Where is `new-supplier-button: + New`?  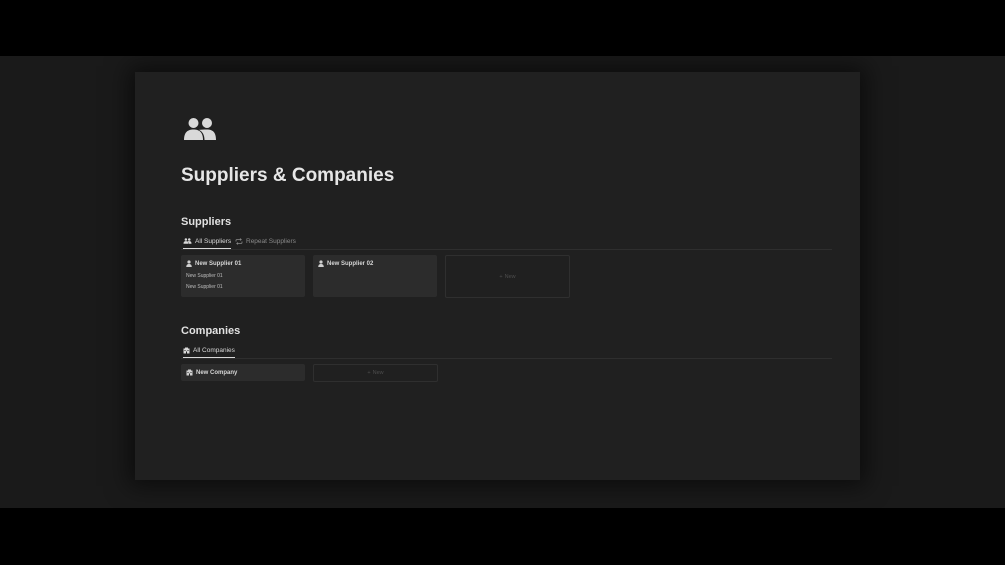 new-supplier-button: + New is located at coordinates (507, 276).